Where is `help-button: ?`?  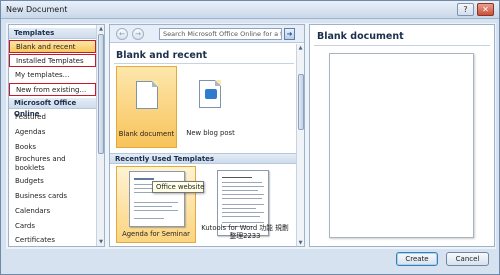
help-button: ? is located at coordinates (465, 9).